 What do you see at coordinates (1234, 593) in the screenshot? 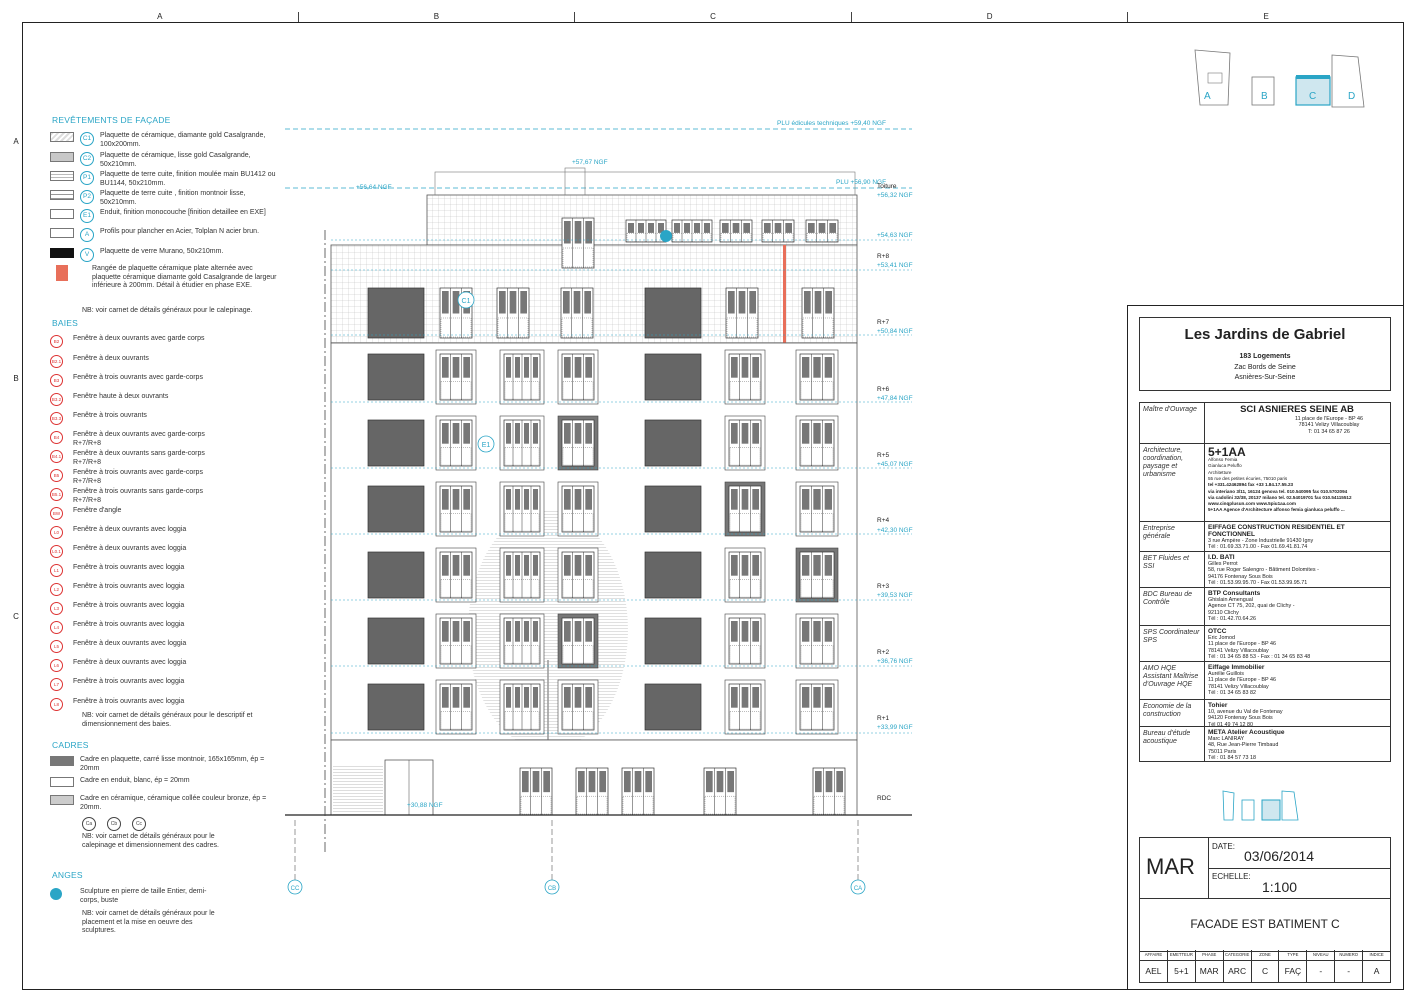
I see `stakeholder-name: BTP Consultants` at bounding box center [1234, 593].